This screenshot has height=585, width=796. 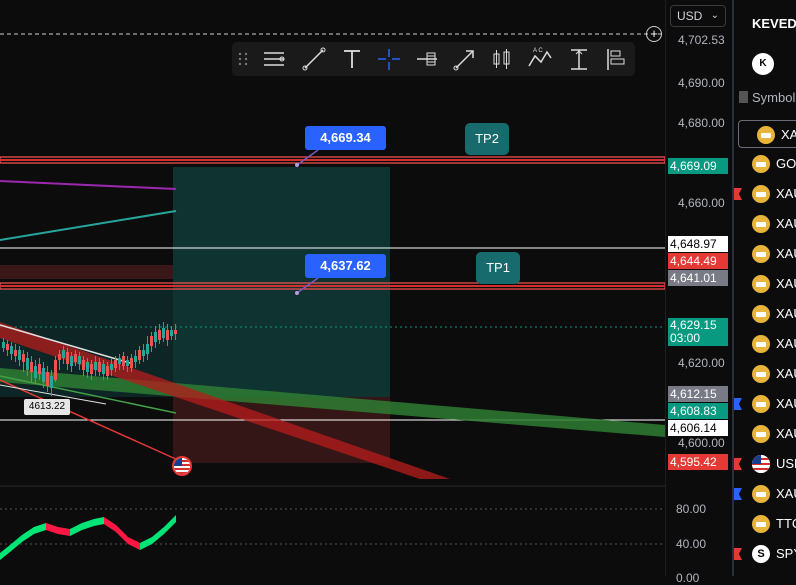 What do you see at coordinates (698, 261) in the screenshot?
I see `price-label: 4,644.49` at bounding box center [698, 261].